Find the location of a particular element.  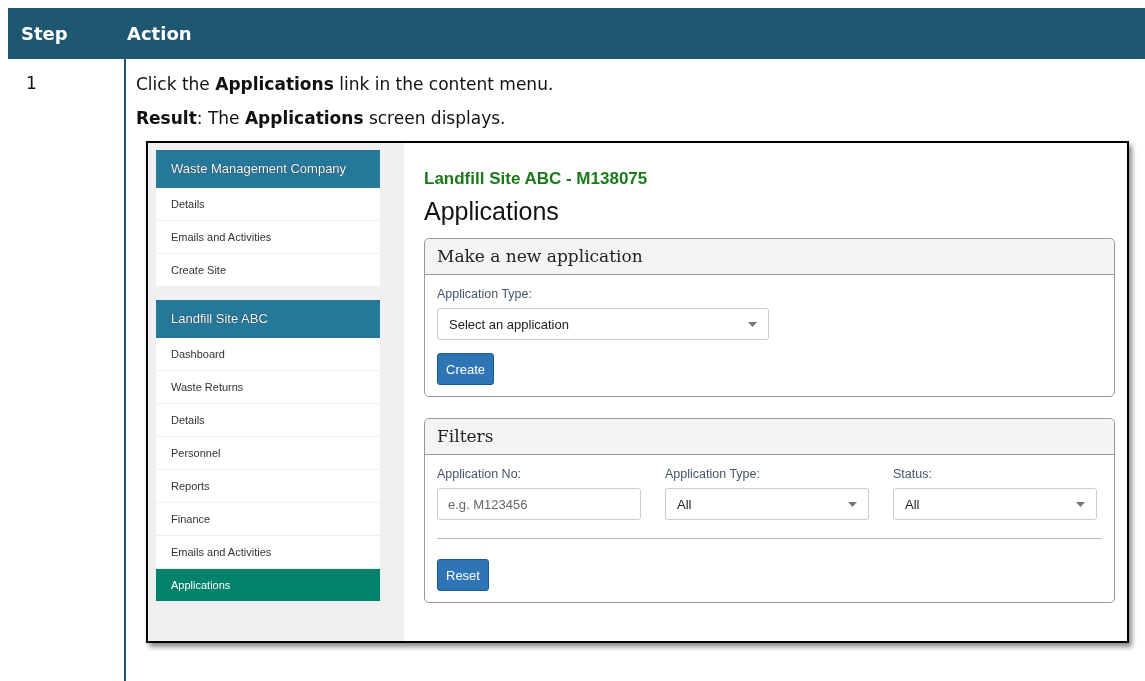

sidebar-item: Create Site is located at coordinates (268, 270).